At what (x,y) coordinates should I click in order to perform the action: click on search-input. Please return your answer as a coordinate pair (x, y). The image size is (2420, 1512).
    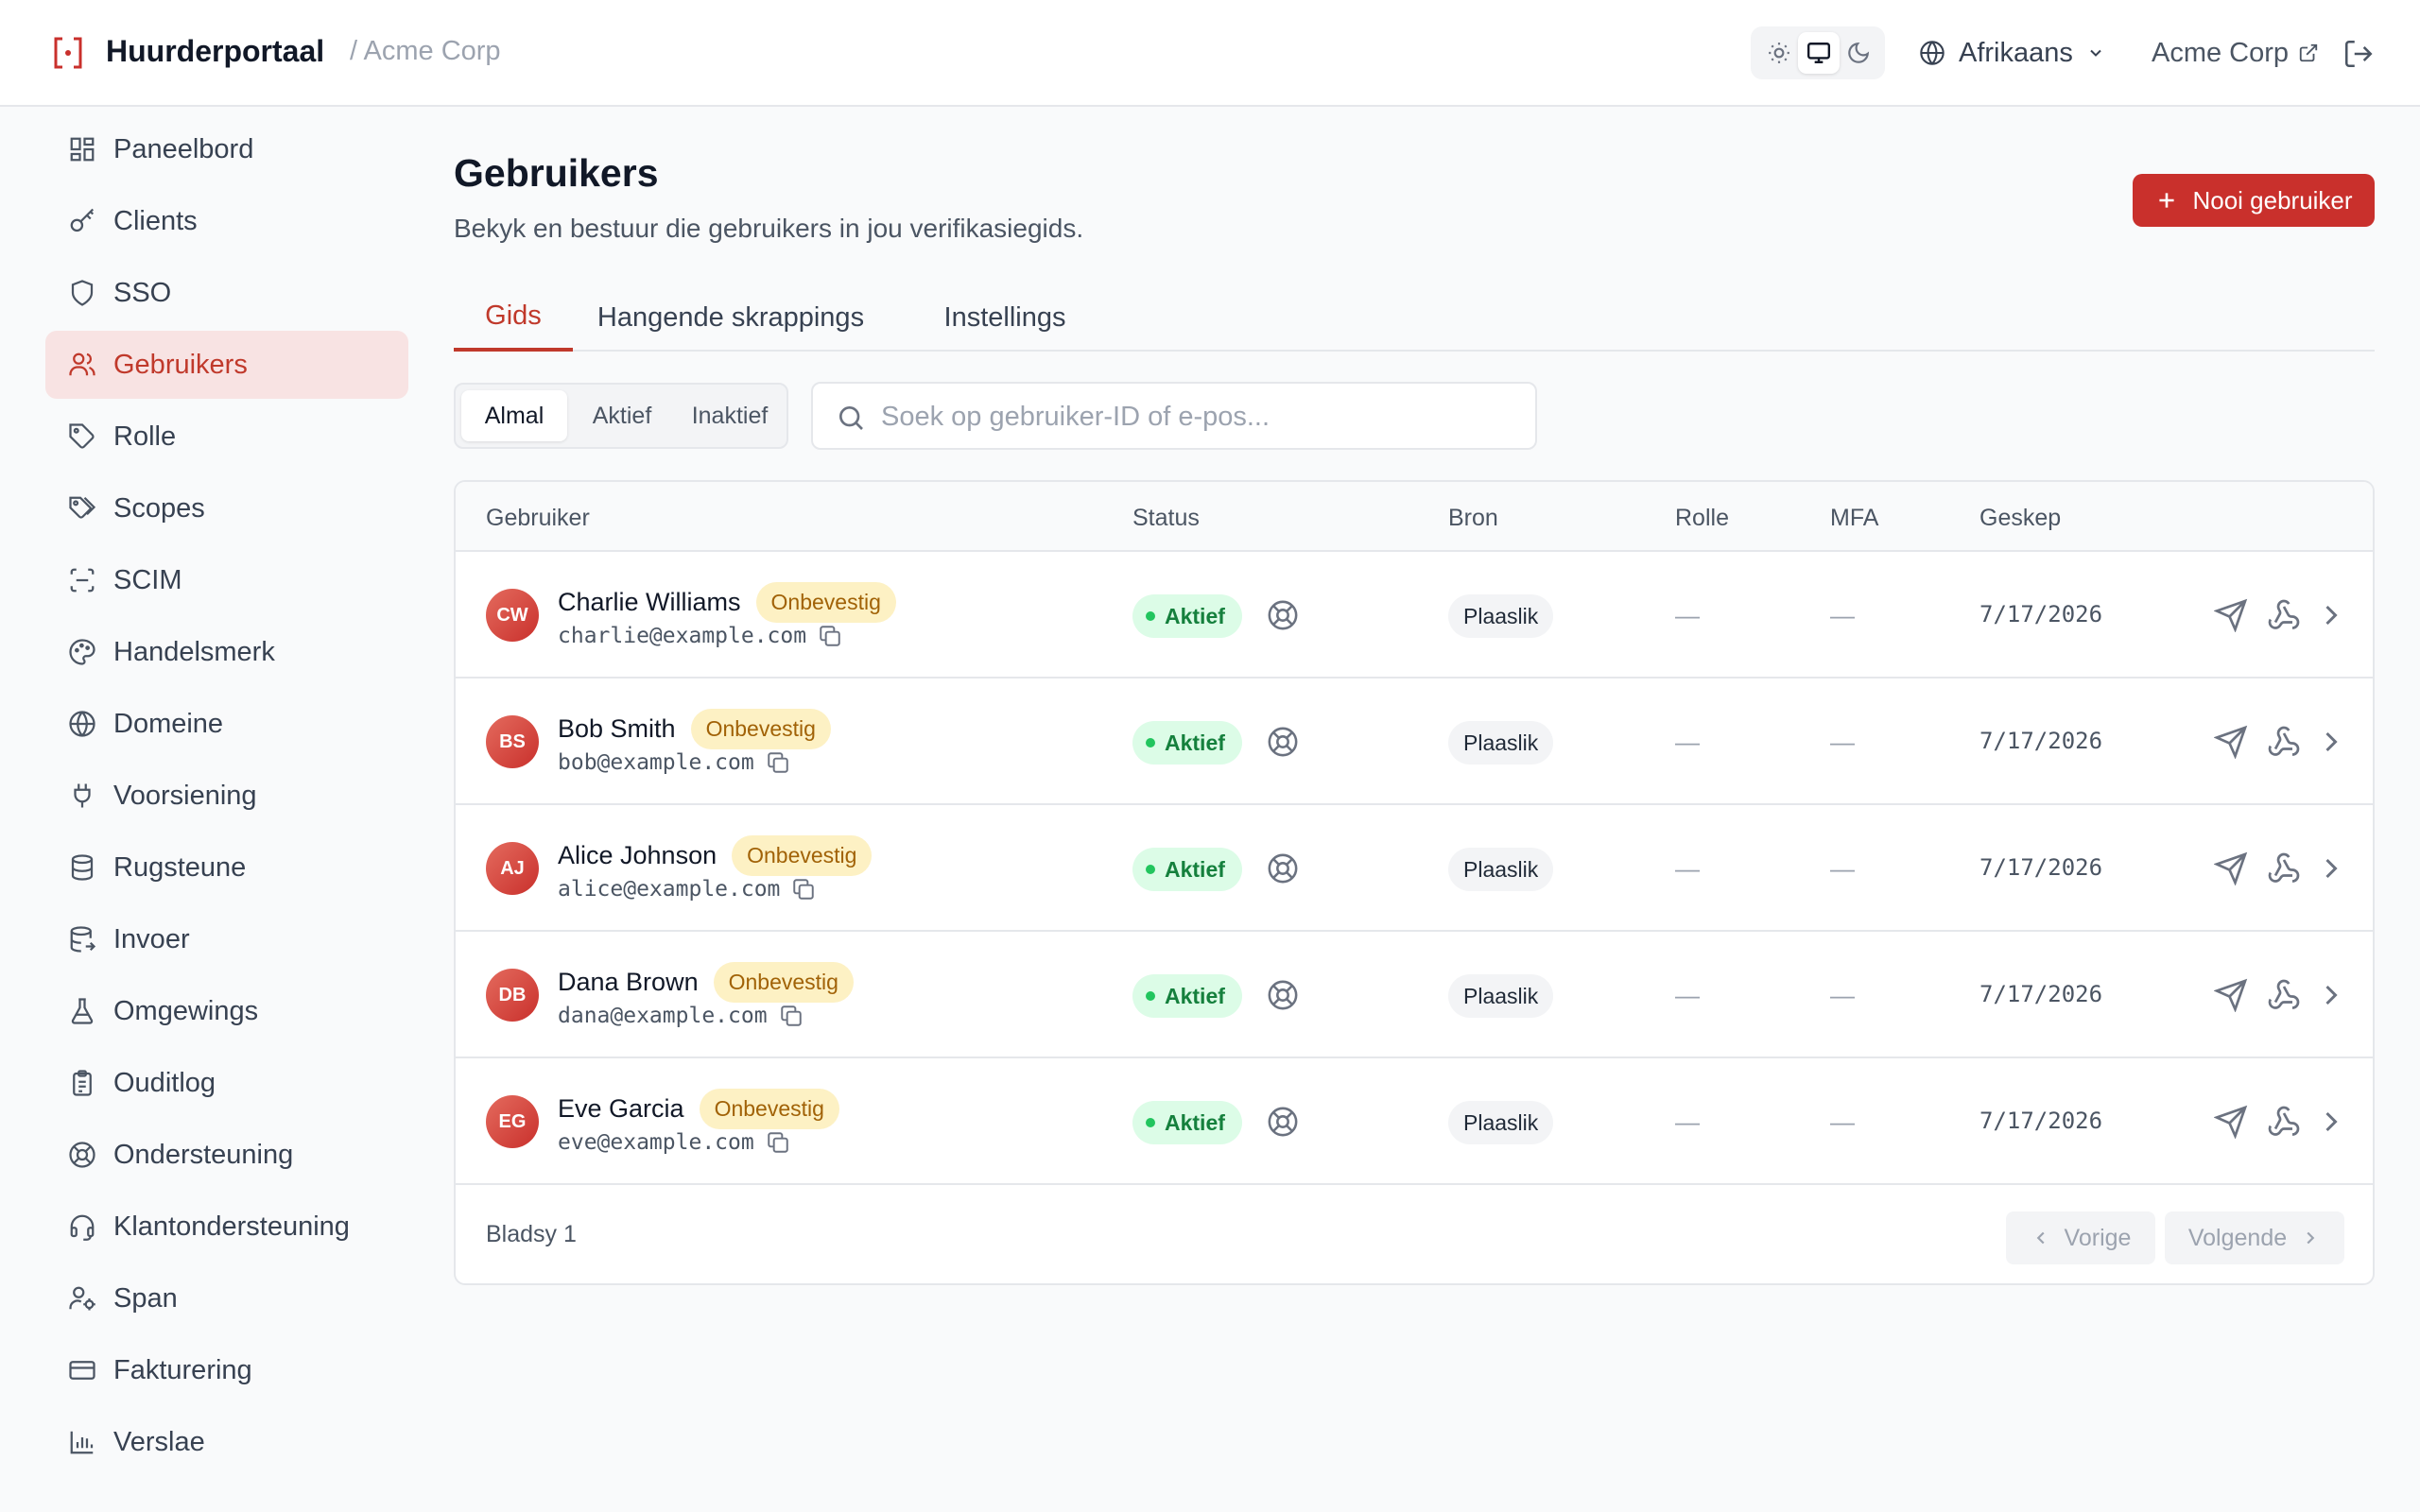
    Looking at the image, I should click on (1203, 416).